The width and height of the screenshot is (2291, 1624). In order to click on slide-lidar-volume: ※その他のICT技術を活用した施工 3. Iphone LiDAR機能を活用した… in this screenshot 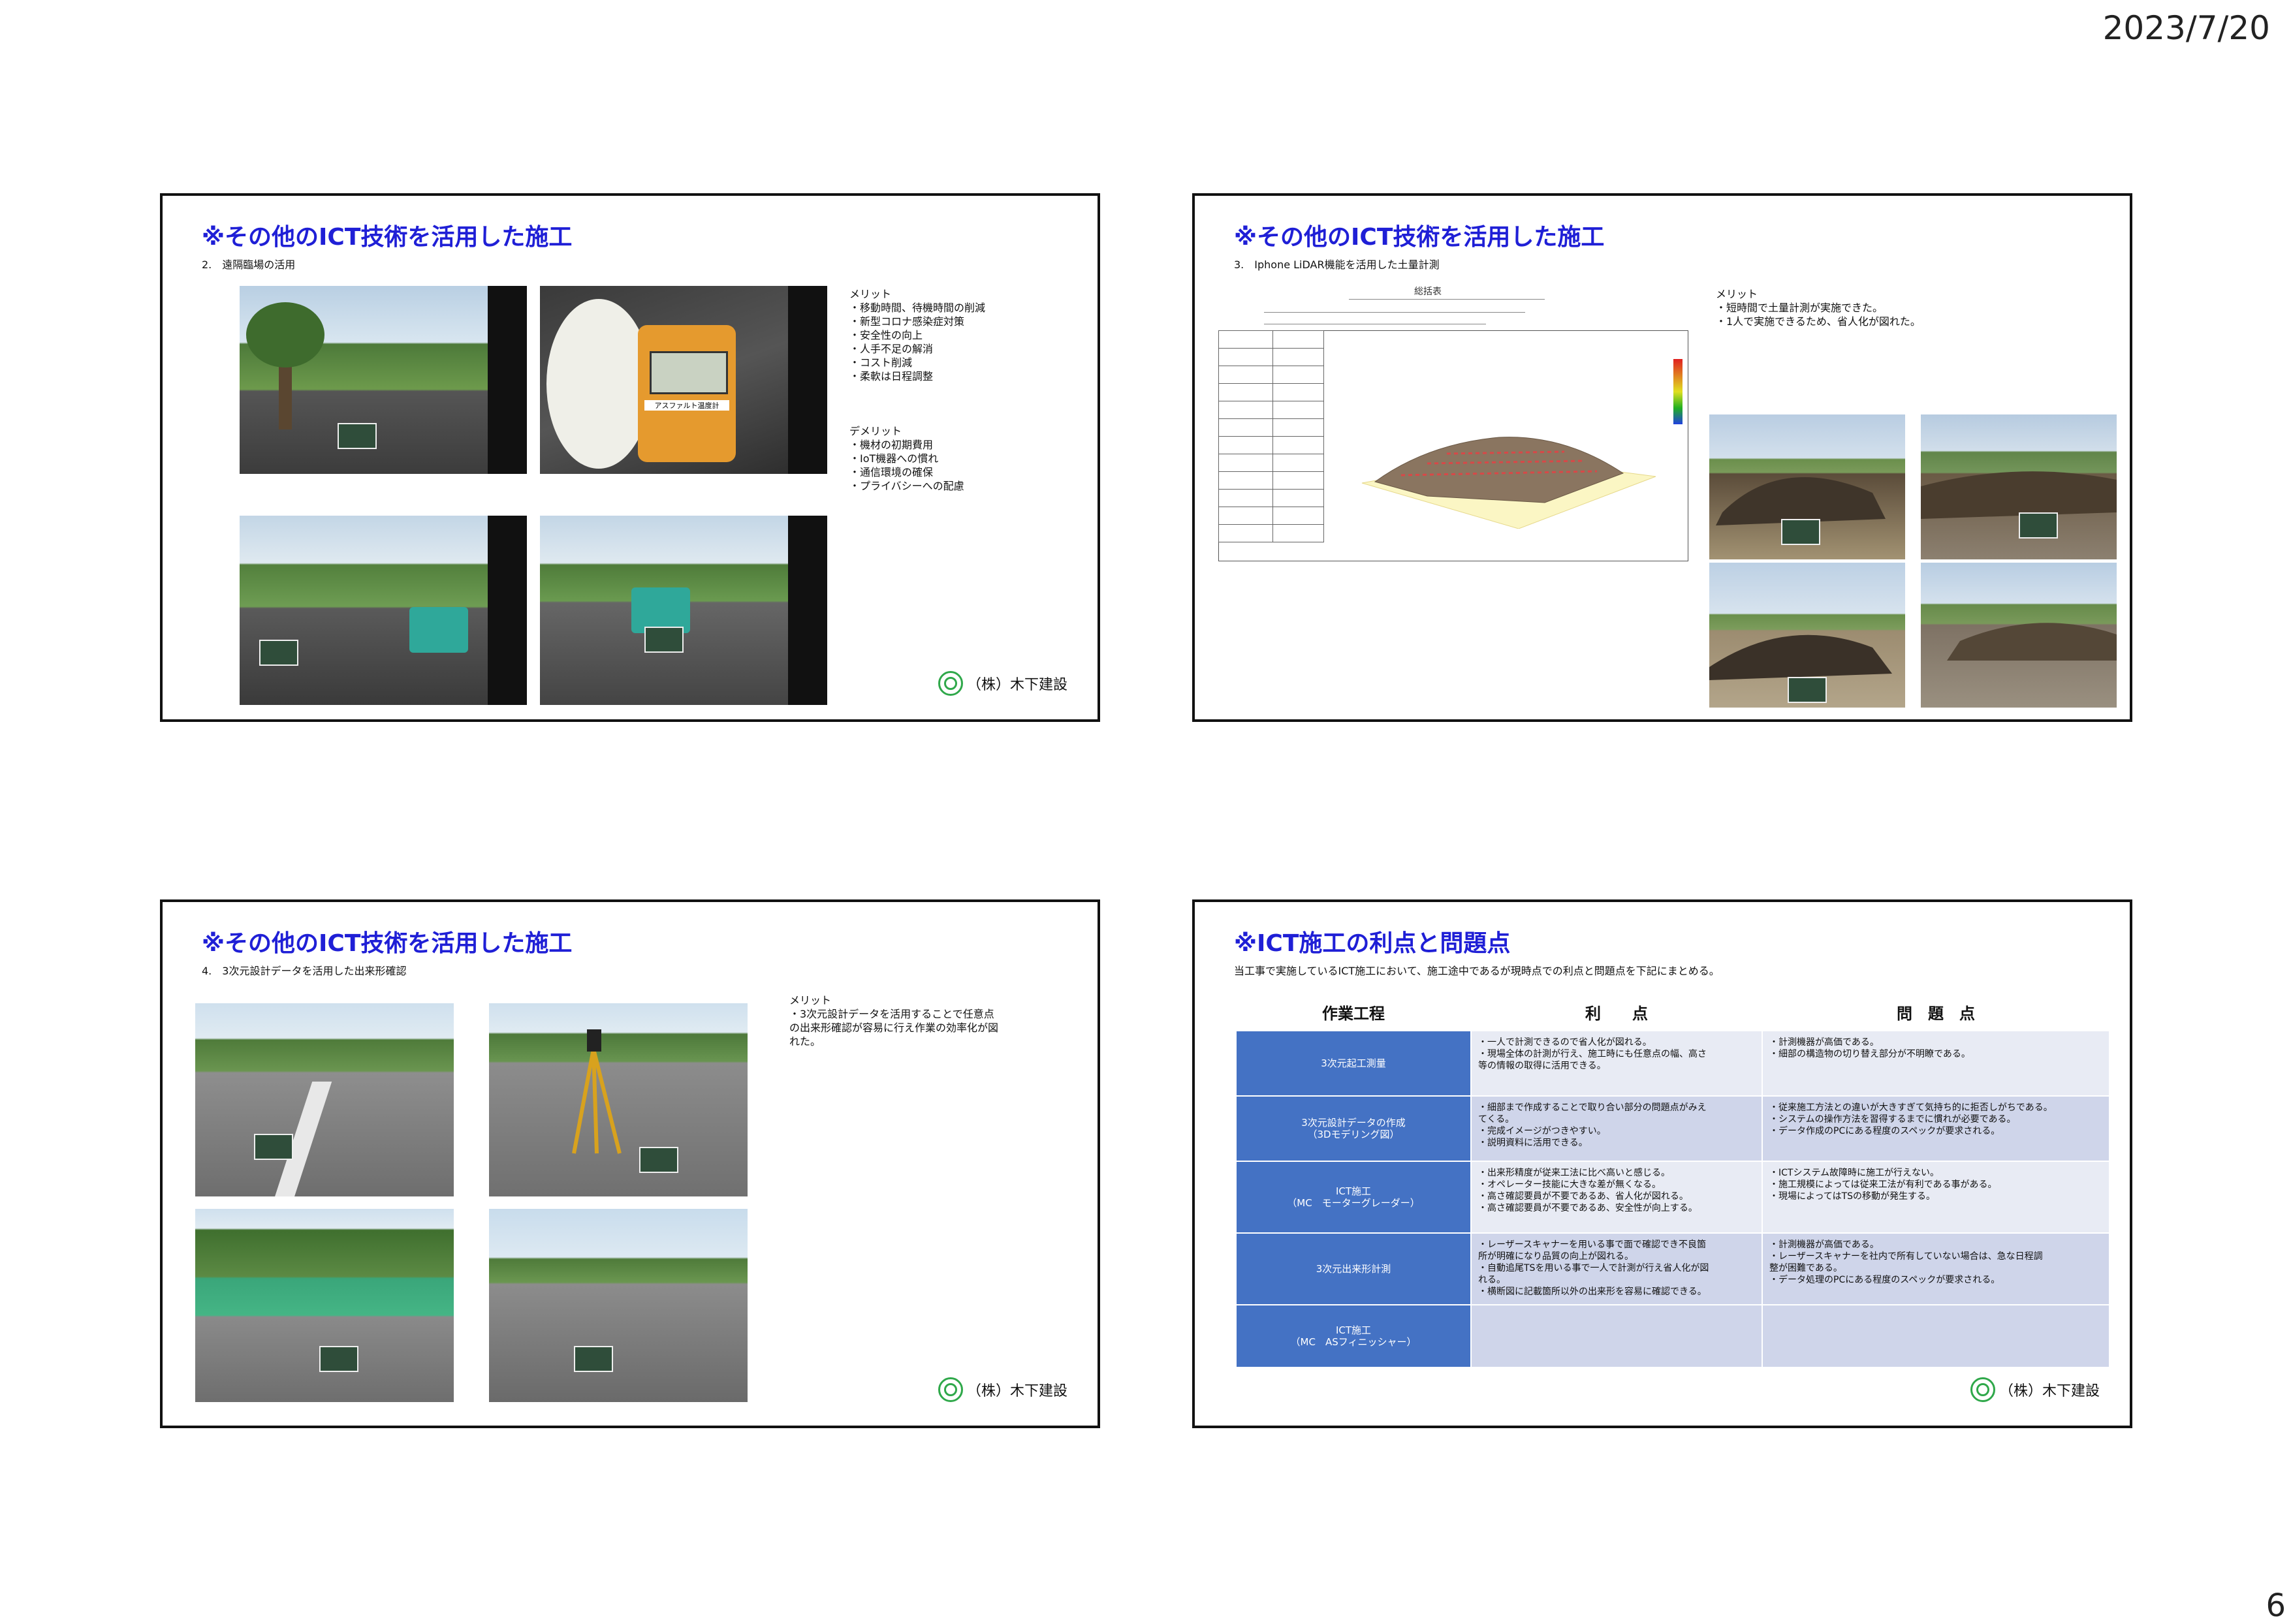, I will do `click(1662, 458)`.